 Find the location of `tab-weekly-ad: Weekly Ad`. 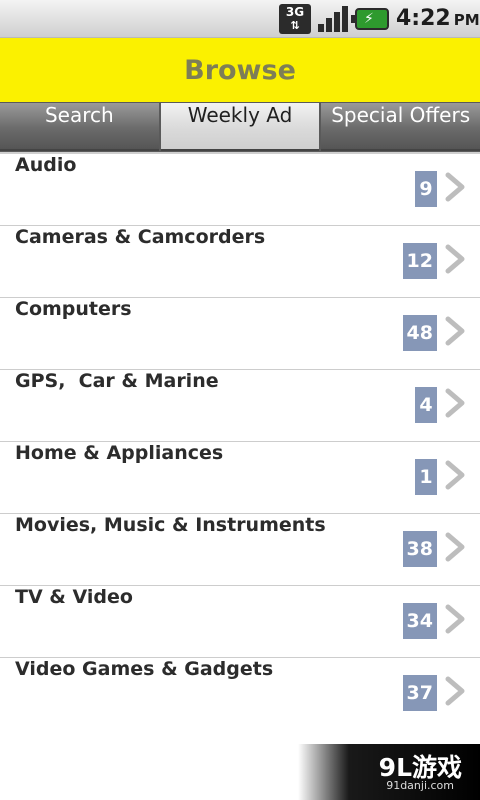

tab-weekly-ad: Weekly Ad is located at coordinates (240, 127).